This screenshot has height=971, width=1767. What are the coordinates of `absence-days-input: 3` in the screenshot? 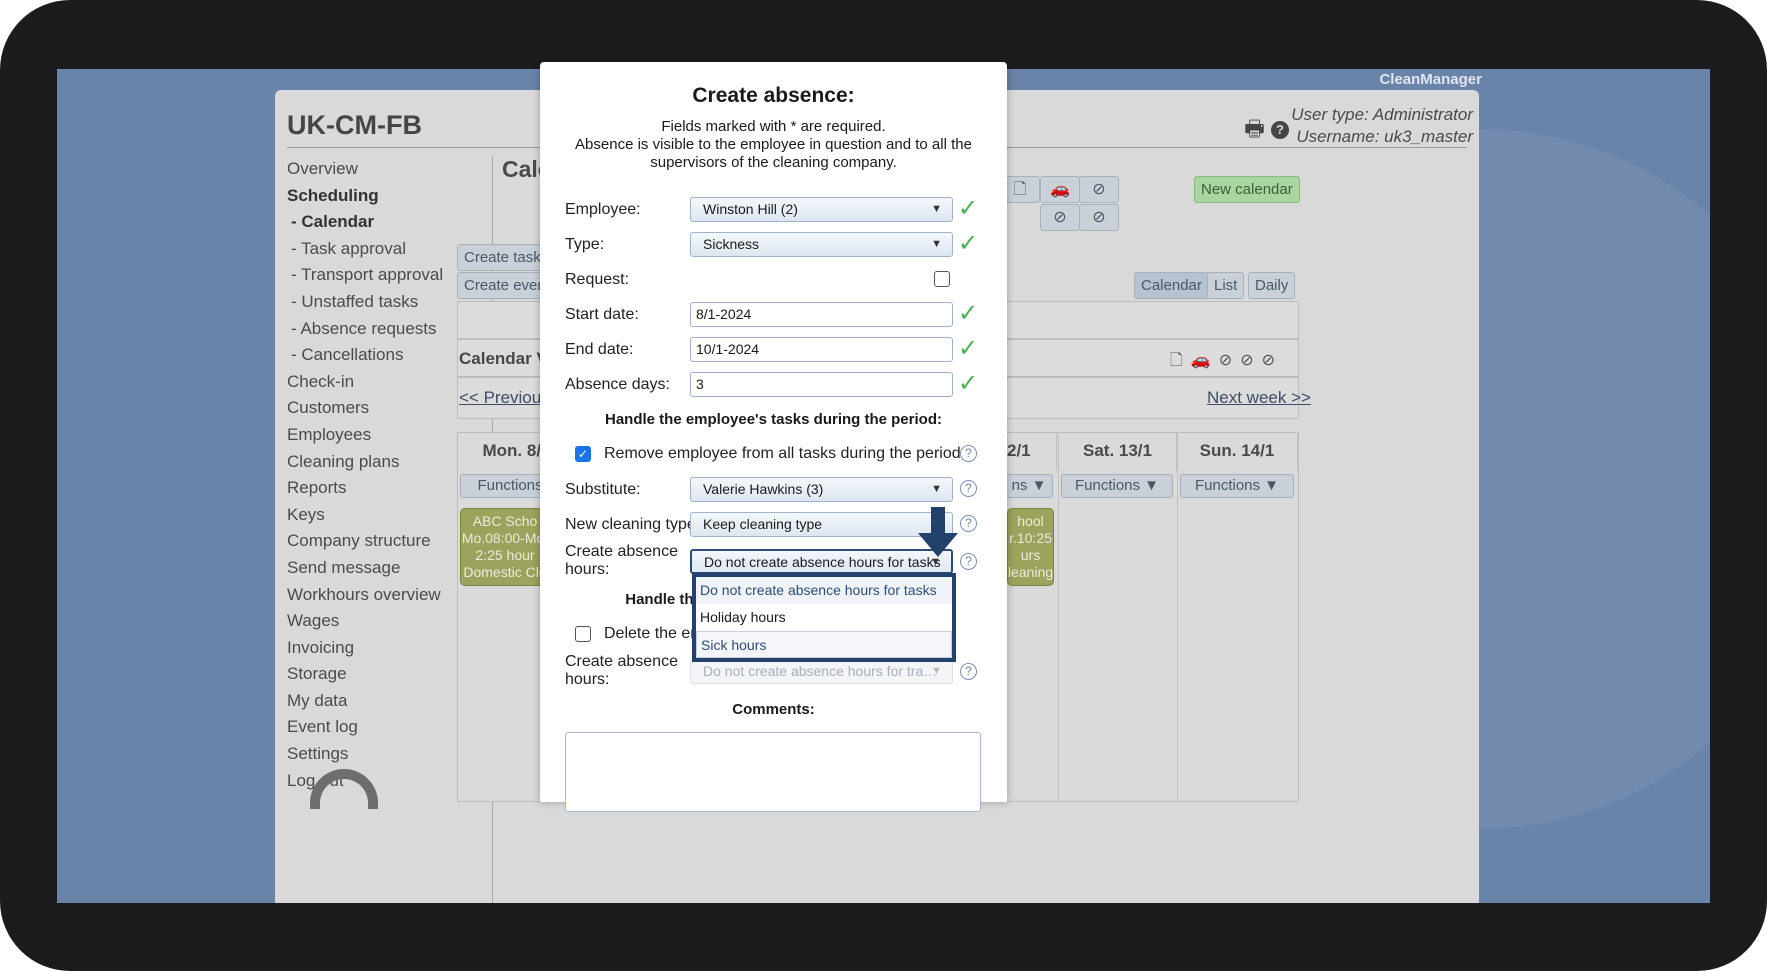 It's located at (821, 384).